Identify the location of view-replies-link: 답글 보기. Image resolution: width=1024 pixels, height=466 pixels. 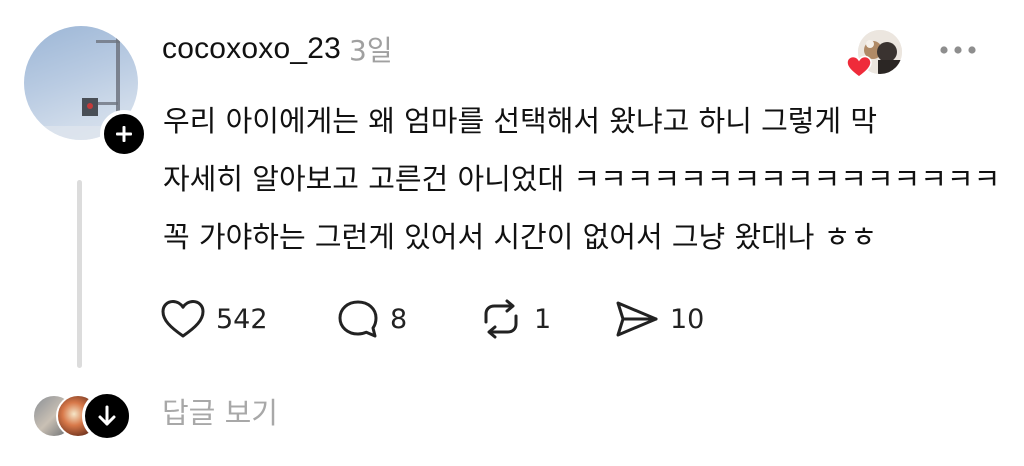
(220, 413).